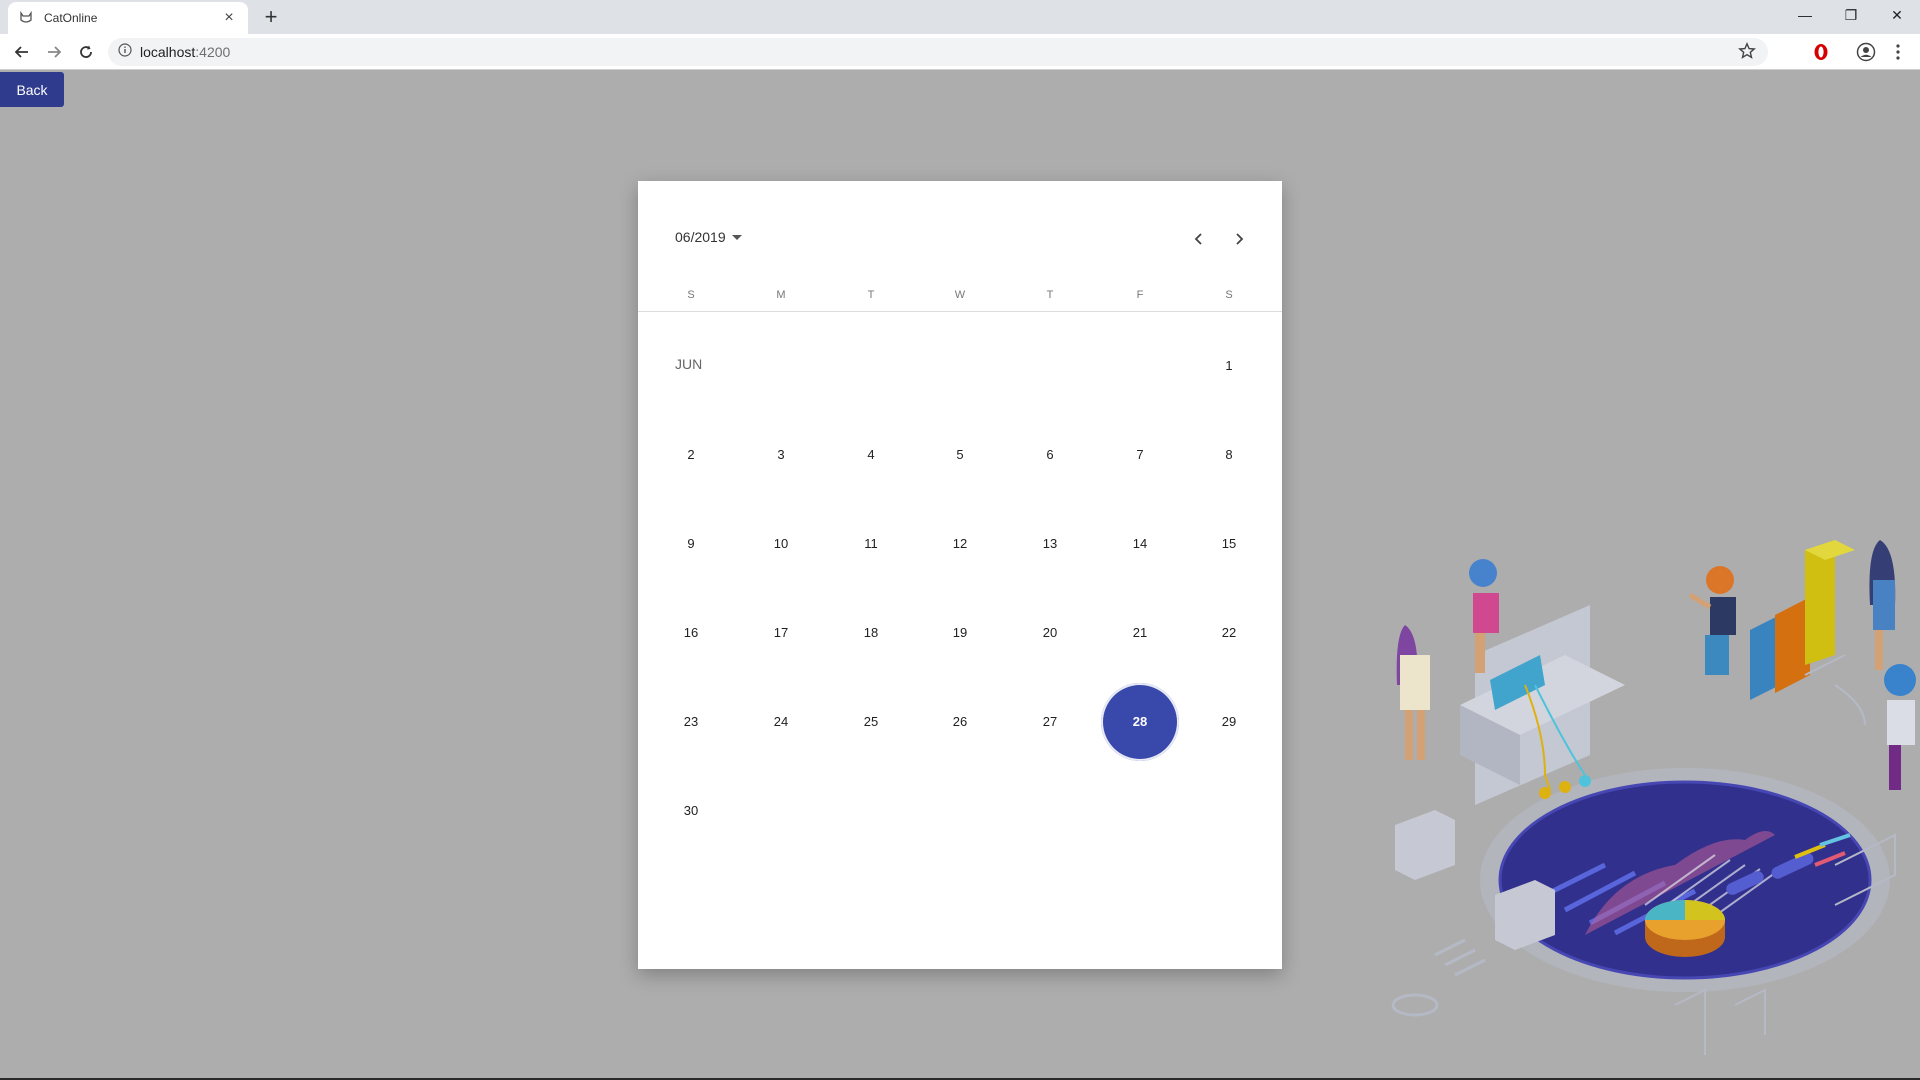  What do you see at coordinates (781, 455) in the screenshot?
I see `day-cell: 3` at bounding box center [781, 455].